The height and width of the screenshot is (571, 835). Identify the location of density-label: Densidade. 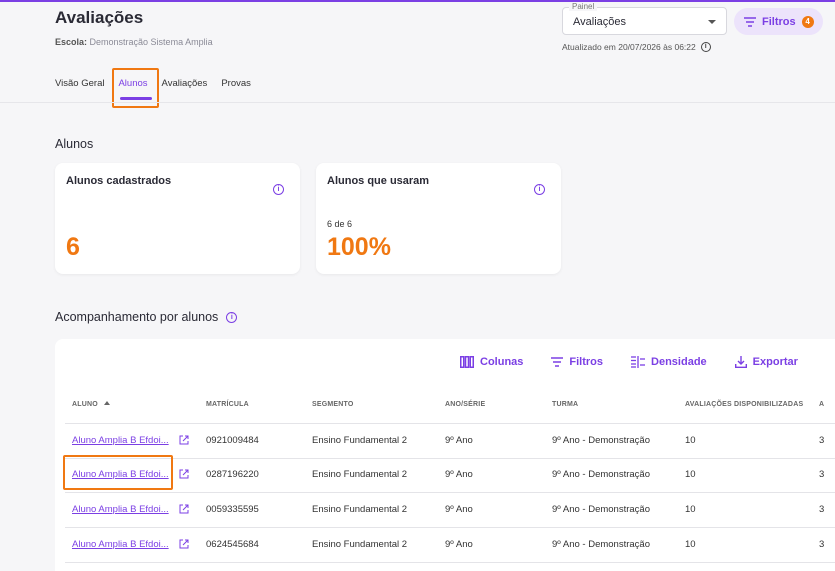
(679, 362).